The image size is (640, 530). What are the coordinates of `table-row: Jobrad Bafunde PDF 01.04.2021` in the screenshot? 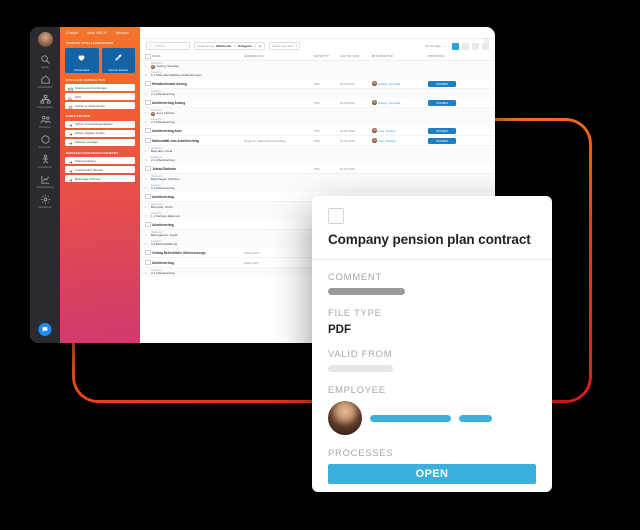 It's located at (317, 169).